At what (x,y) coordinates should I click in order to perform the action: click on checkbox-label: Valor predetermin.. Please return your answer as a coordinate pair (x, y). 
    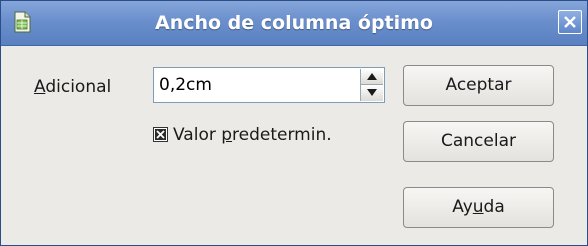
    Looking at the image, I should click on (252, 135).